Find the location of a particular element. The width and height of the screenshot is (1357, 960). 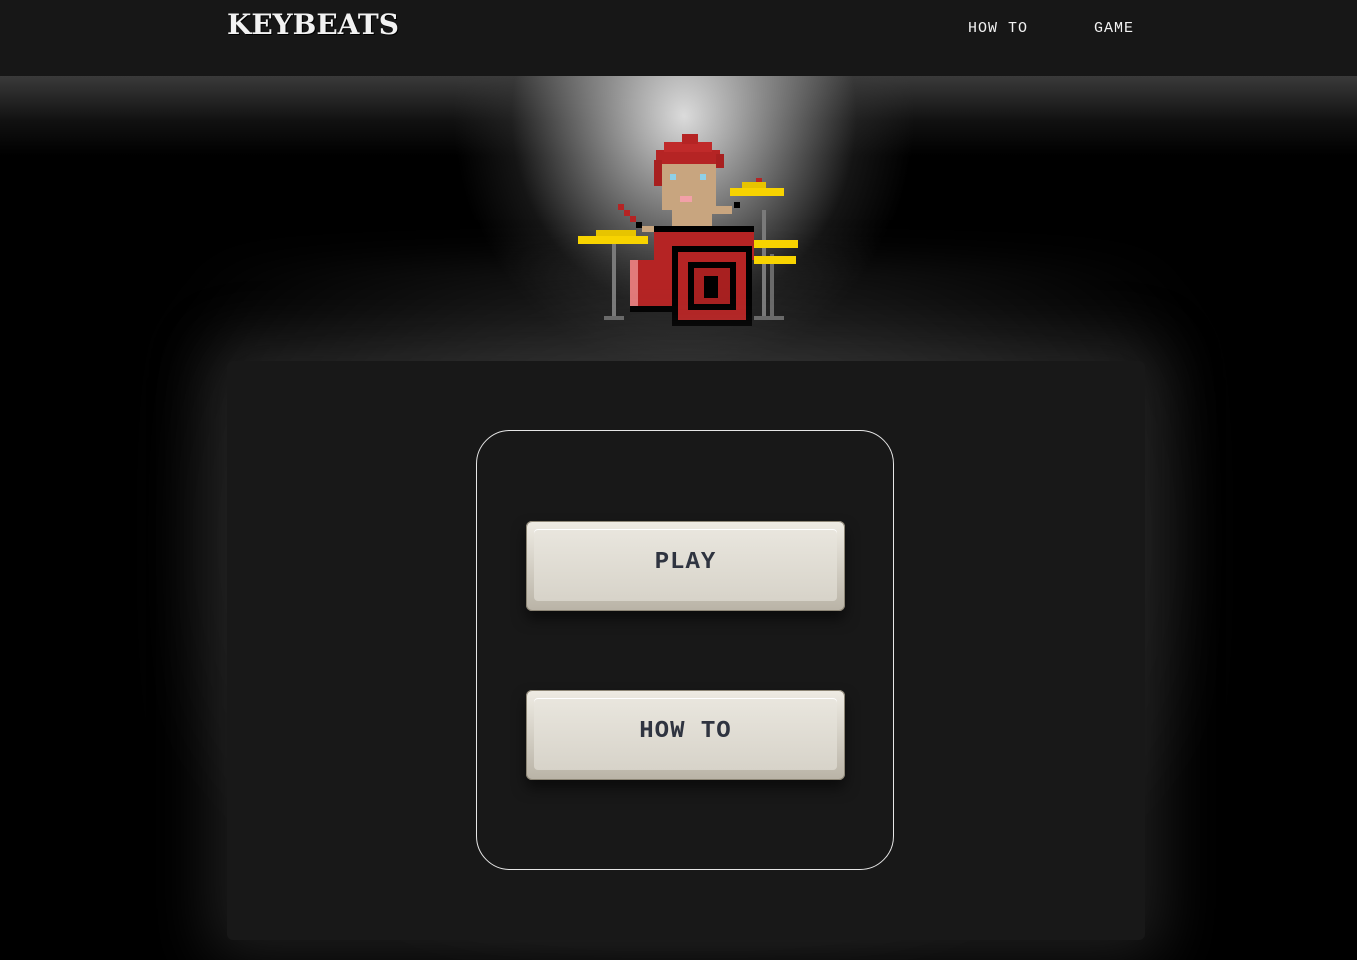

nav-link-howto: HOW TO is located at coordinates (998, 28).